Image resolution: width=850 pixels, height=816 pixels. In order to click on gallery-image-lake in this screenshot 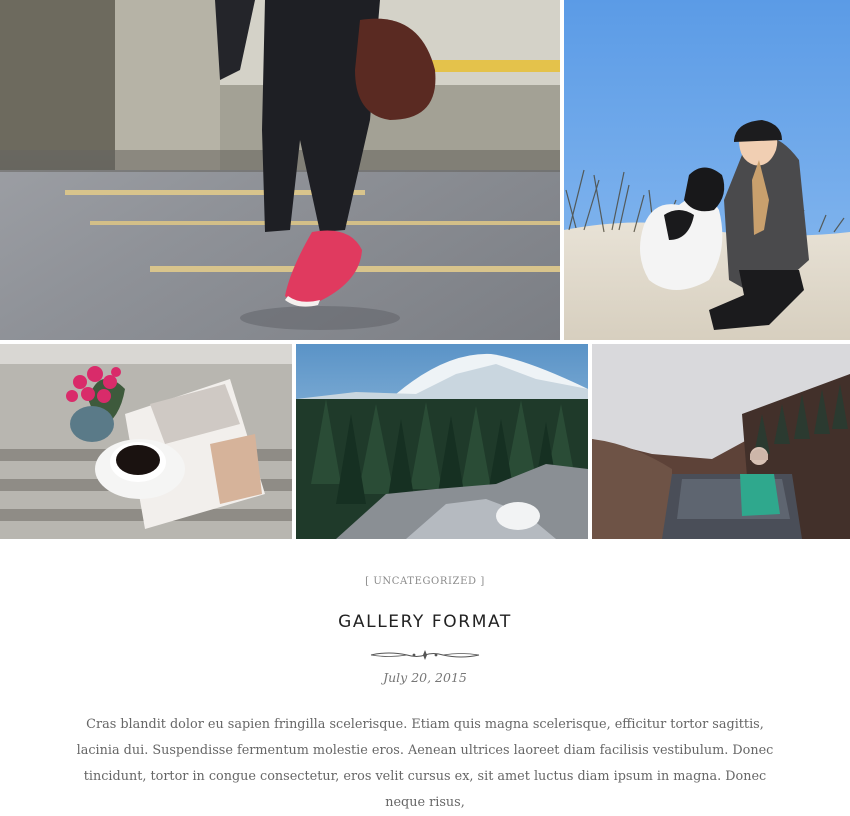, I will do `click(721, 441)`.